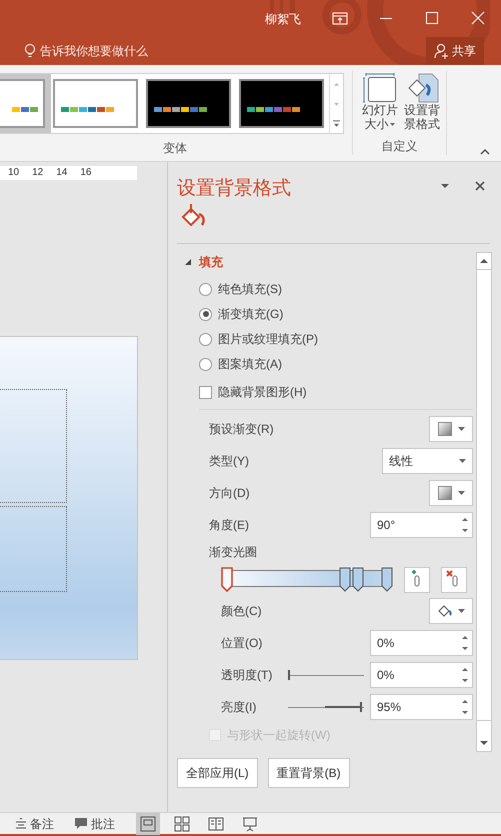 The image size is (501, 836). What do you see at coordinates (361, 707) in the screenshot?
I see `slider-thumb` at bounding box center [361, 707].